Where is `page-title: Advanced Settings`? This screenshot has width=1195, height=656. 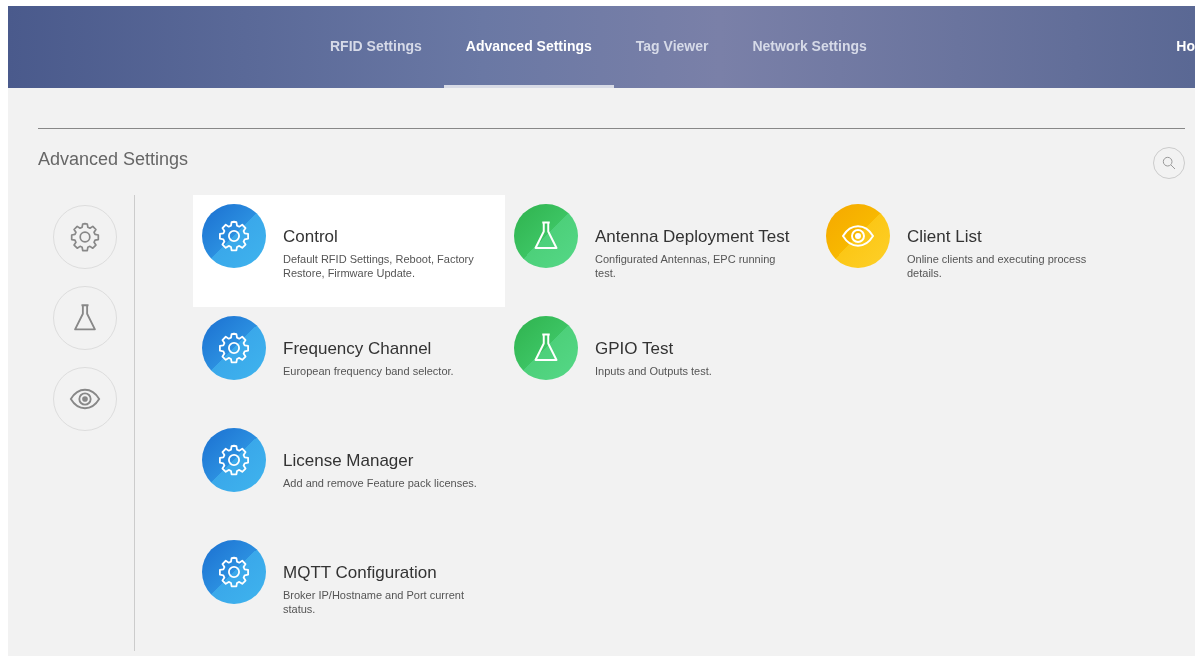
page-title: Advanced Settings is located at coordinates (113, 159).